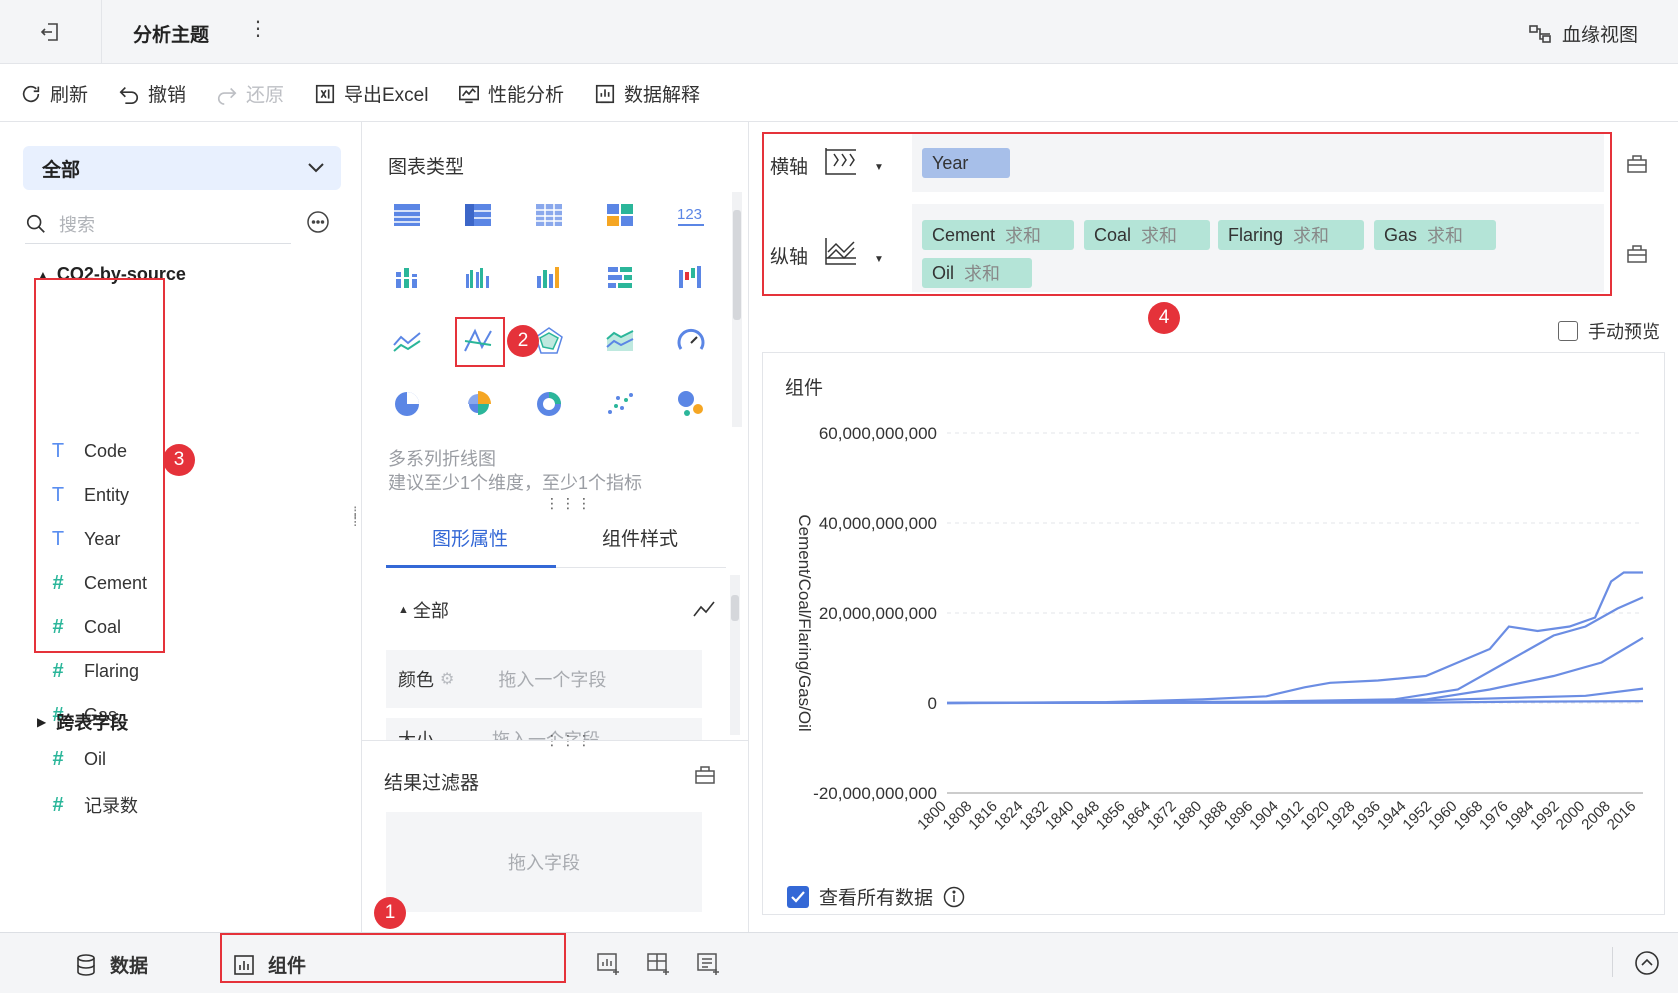  I want to click on y-tick-label: 60,000,000,000, so click(878, 433).